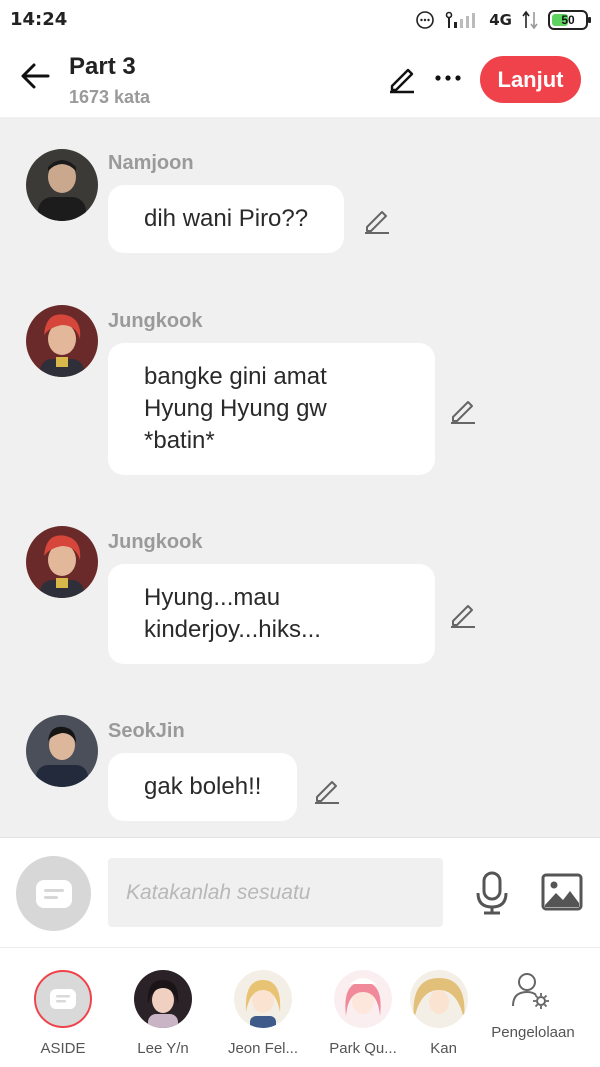 This screenshot has height=1067, width=600. What do you see at coordinates (146, 731) in the screenshot?
I see `sender-name: SeokJin` at bounding box center [146, 731].